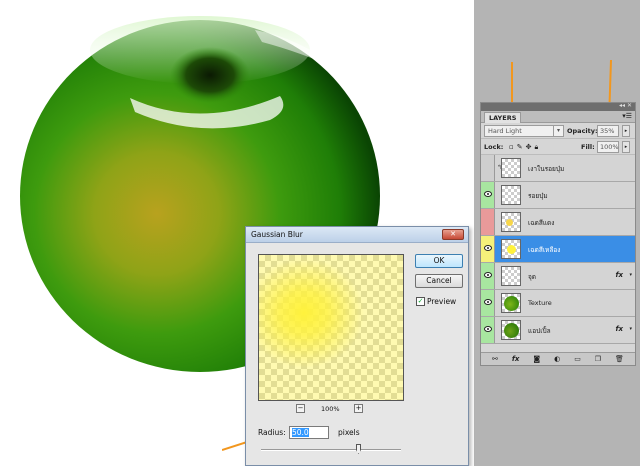 The width and height of the screenshot is (640, 466). I want to click on layer-name: เฉดสีแดง, so click(541, 223).